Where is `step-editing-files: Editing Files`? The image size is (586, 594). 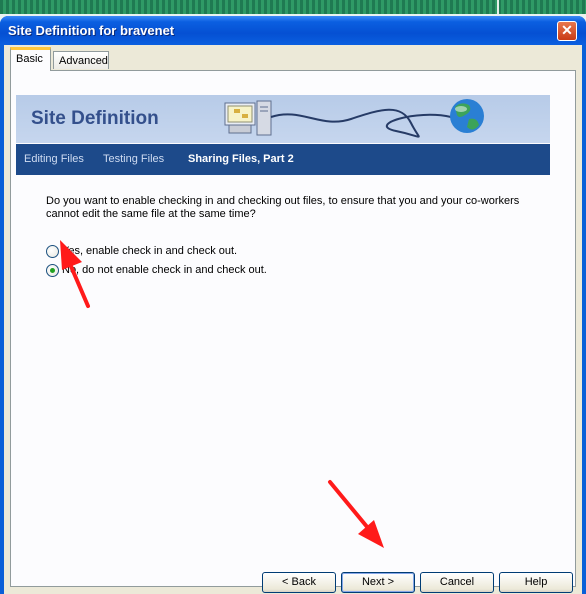
step-editing-files: Editing Files is located at coordinates (54, 159).